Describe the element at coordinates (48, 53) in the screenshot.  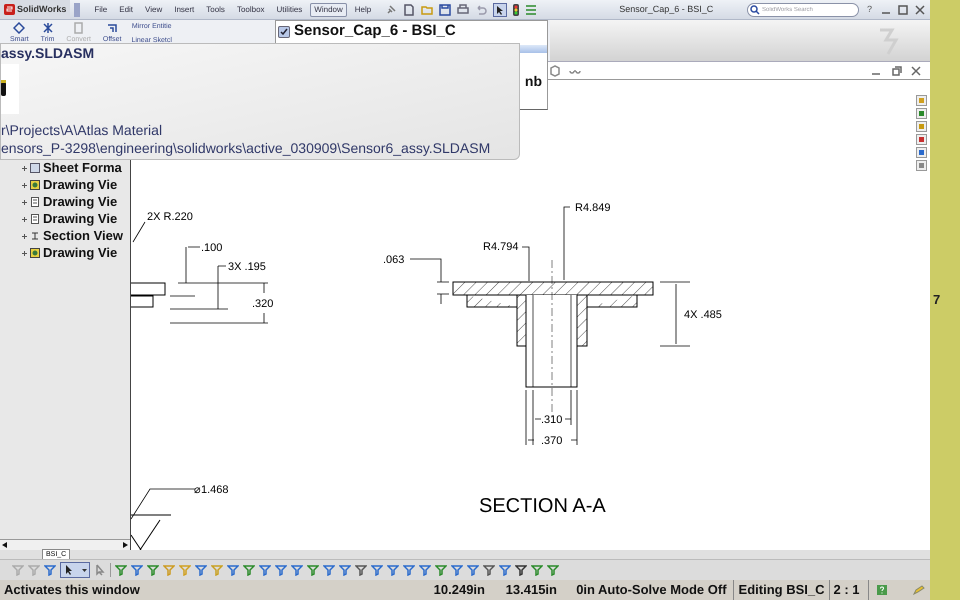
I see `tooltip-title: assy.SLDASM` at that location.